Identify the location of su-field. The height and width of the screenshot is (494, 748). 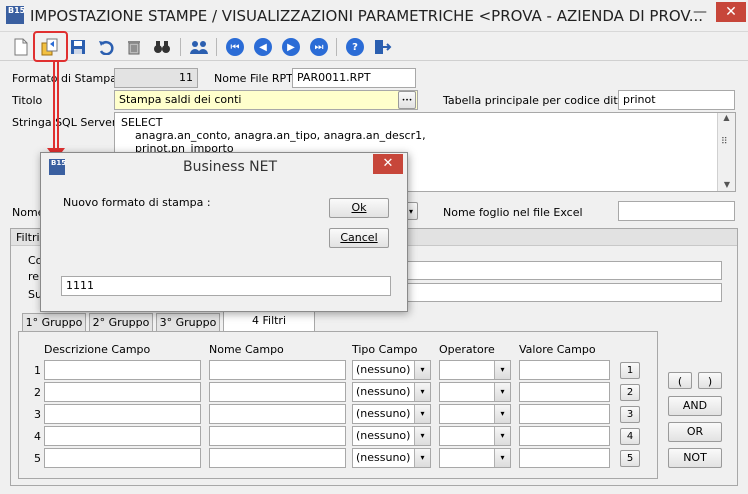
(562, 292).